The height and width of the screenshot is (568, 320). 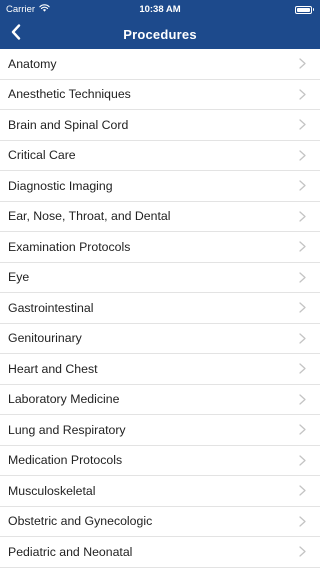 What do you see at coordinates (160, 186) in the screenshot?
I see `list-item: Diagnostic Imaging` at bounding box center [160, 186].